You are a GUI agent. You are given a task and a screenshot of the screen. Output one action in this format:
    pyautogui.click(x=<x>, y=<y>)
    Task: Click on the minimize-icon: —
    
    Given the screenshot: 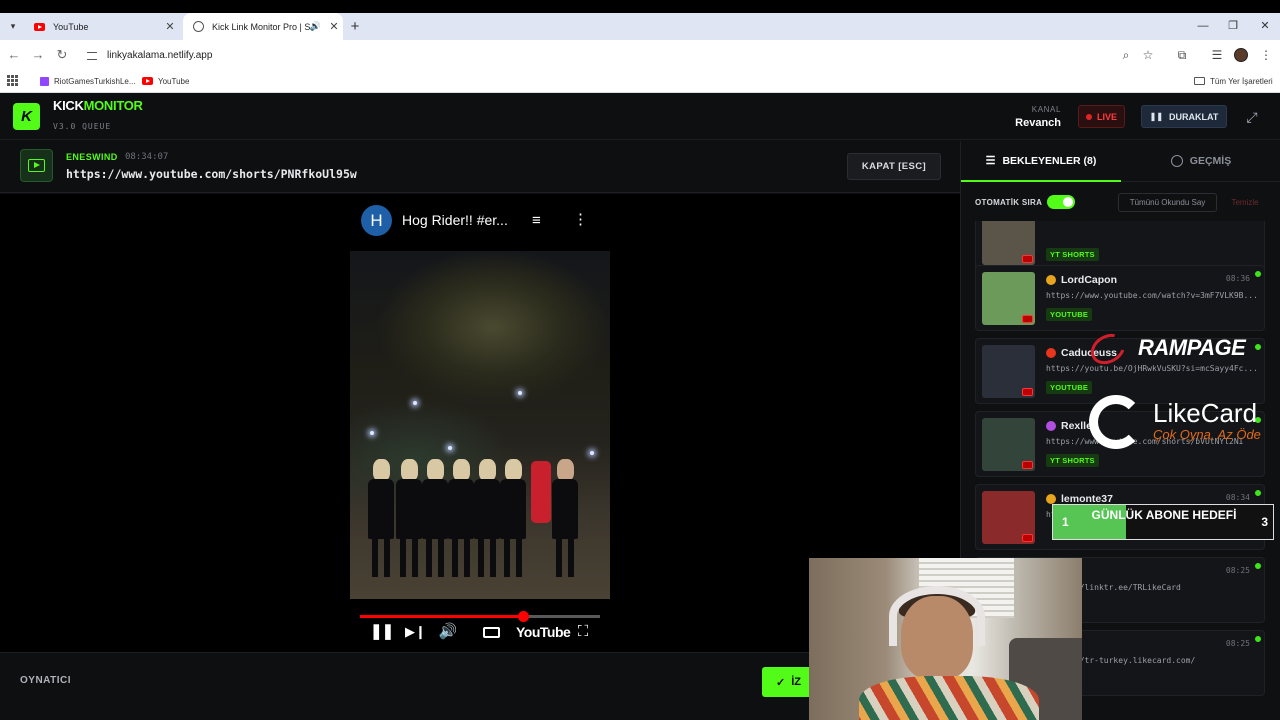 What is the action you would take?
    pyautogui.click(x=1203, y=26)
    